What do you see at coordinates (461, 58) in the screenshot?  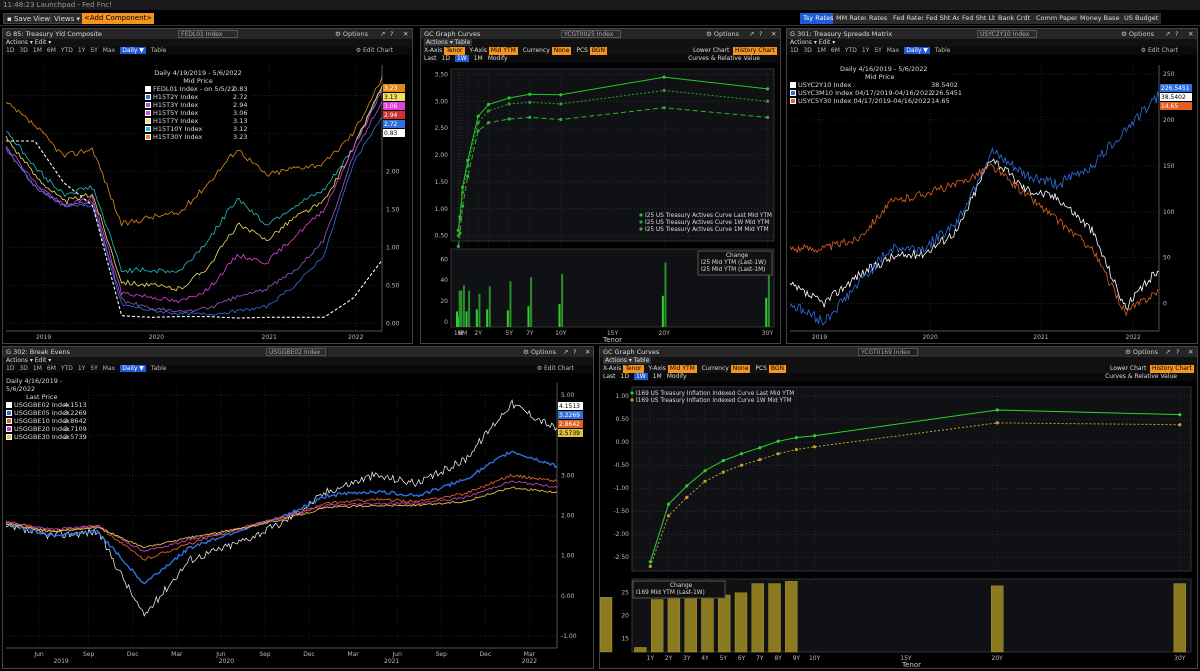 I see `curve-period-1w: 1W` at bounding box center [461, 58].